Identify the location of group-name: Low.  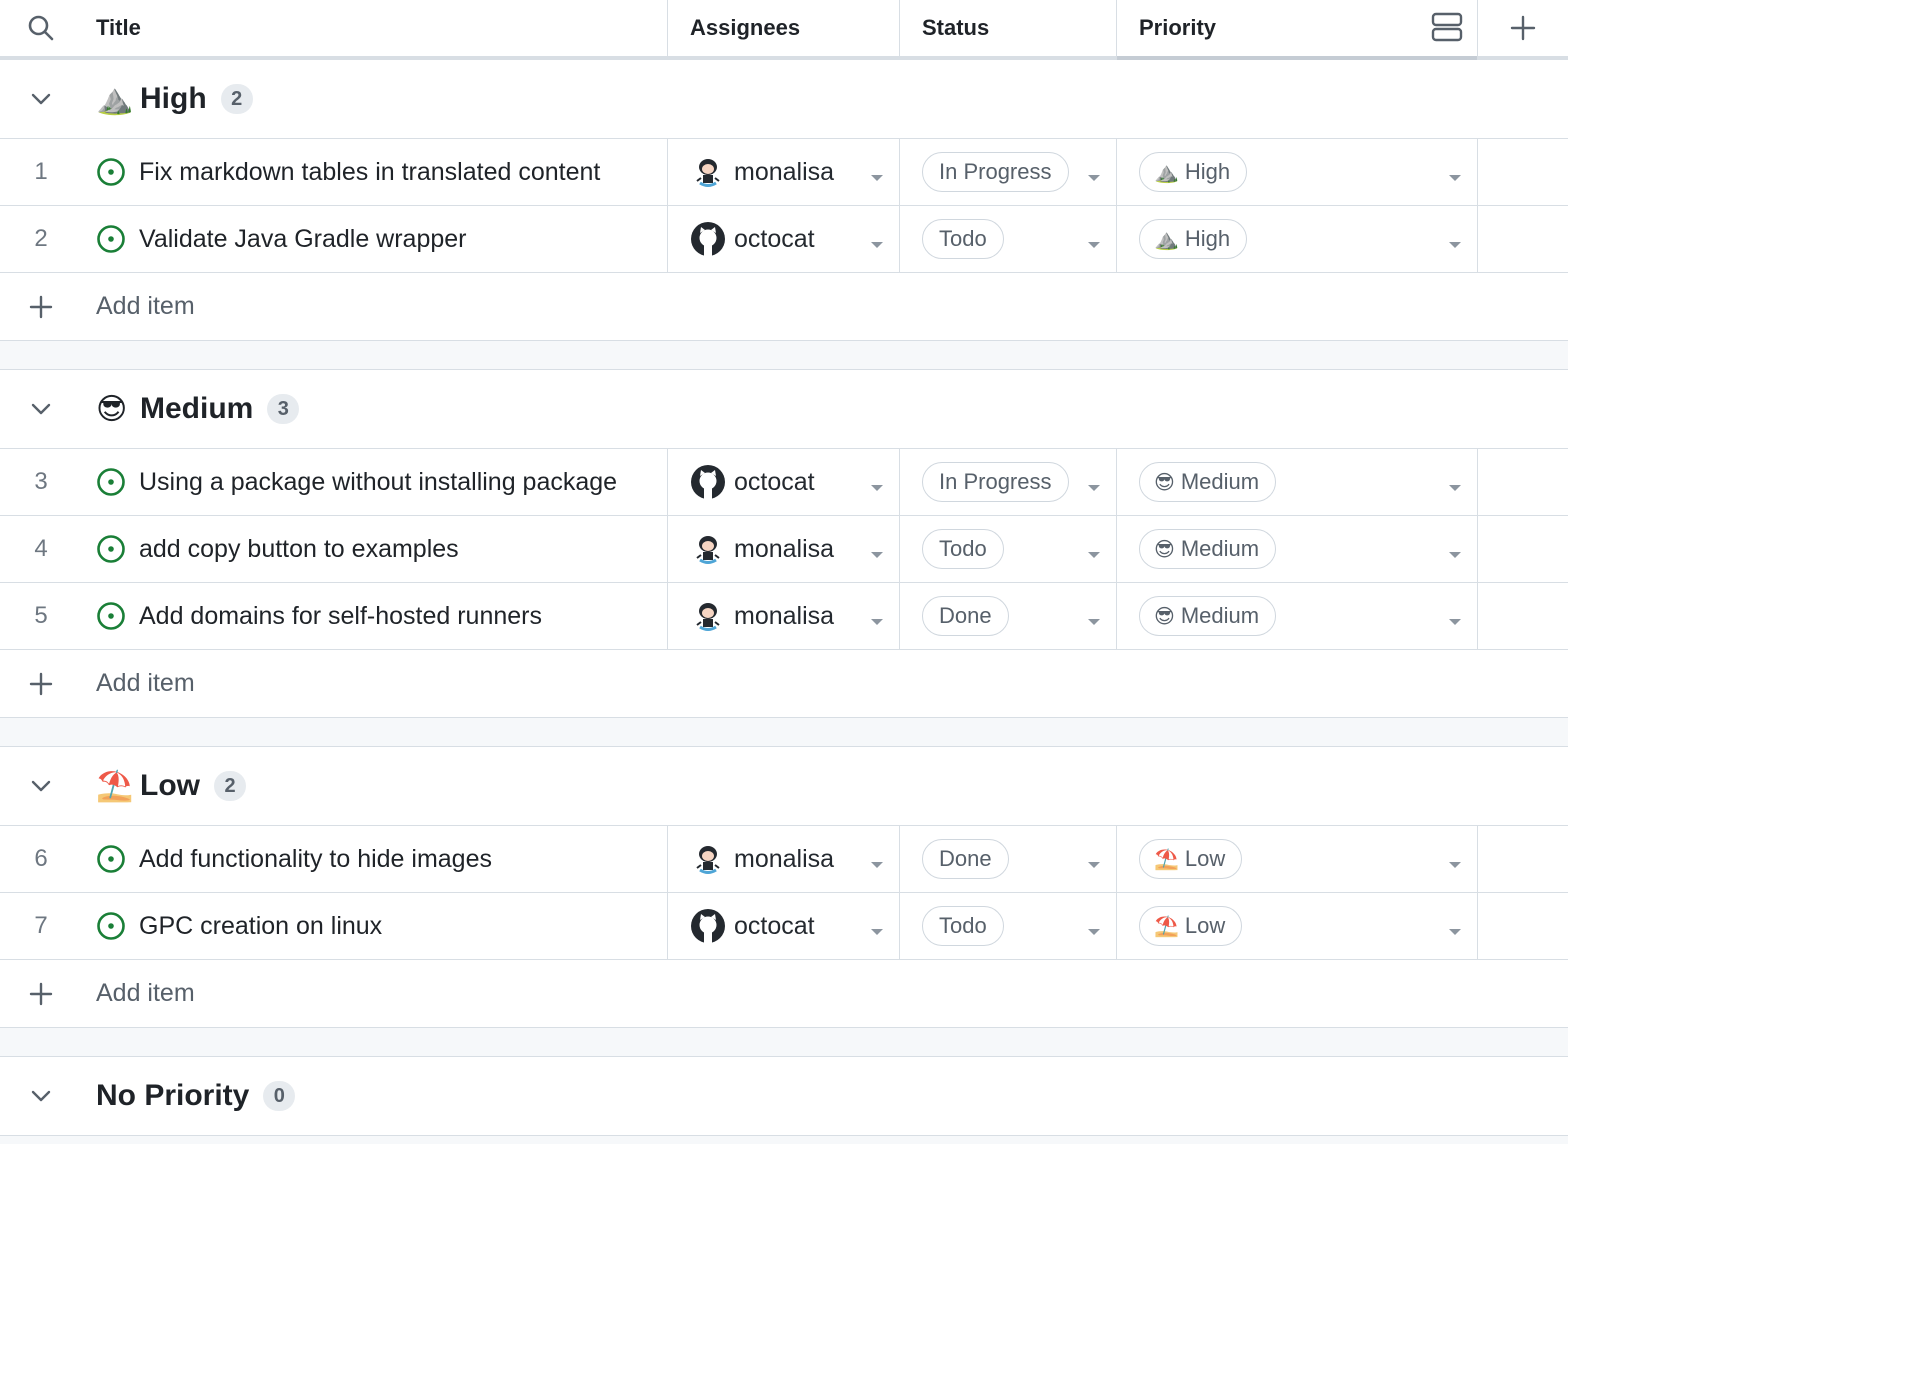
(170, 785).